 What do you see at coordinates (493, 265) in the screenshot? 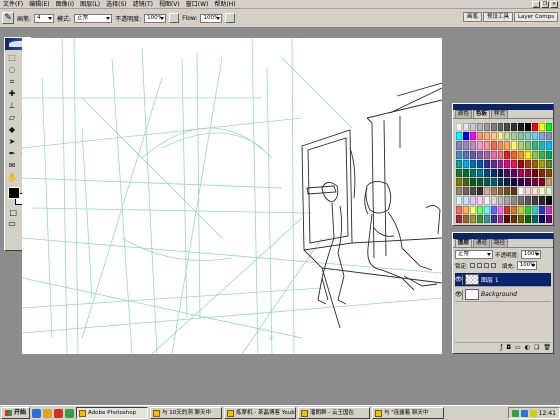
I see `lock-all-icon` at bounding box center [493, 265].